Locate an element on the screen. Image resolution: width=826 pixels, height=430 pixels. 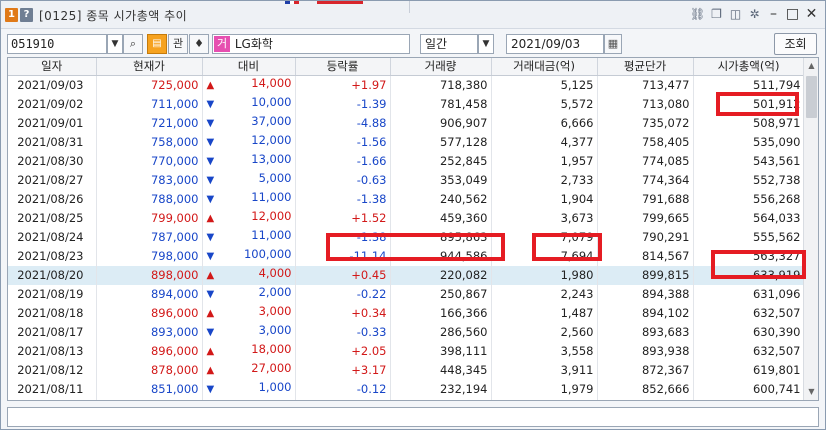
cell-price: 725,000 is located at coordinates (149, 85).